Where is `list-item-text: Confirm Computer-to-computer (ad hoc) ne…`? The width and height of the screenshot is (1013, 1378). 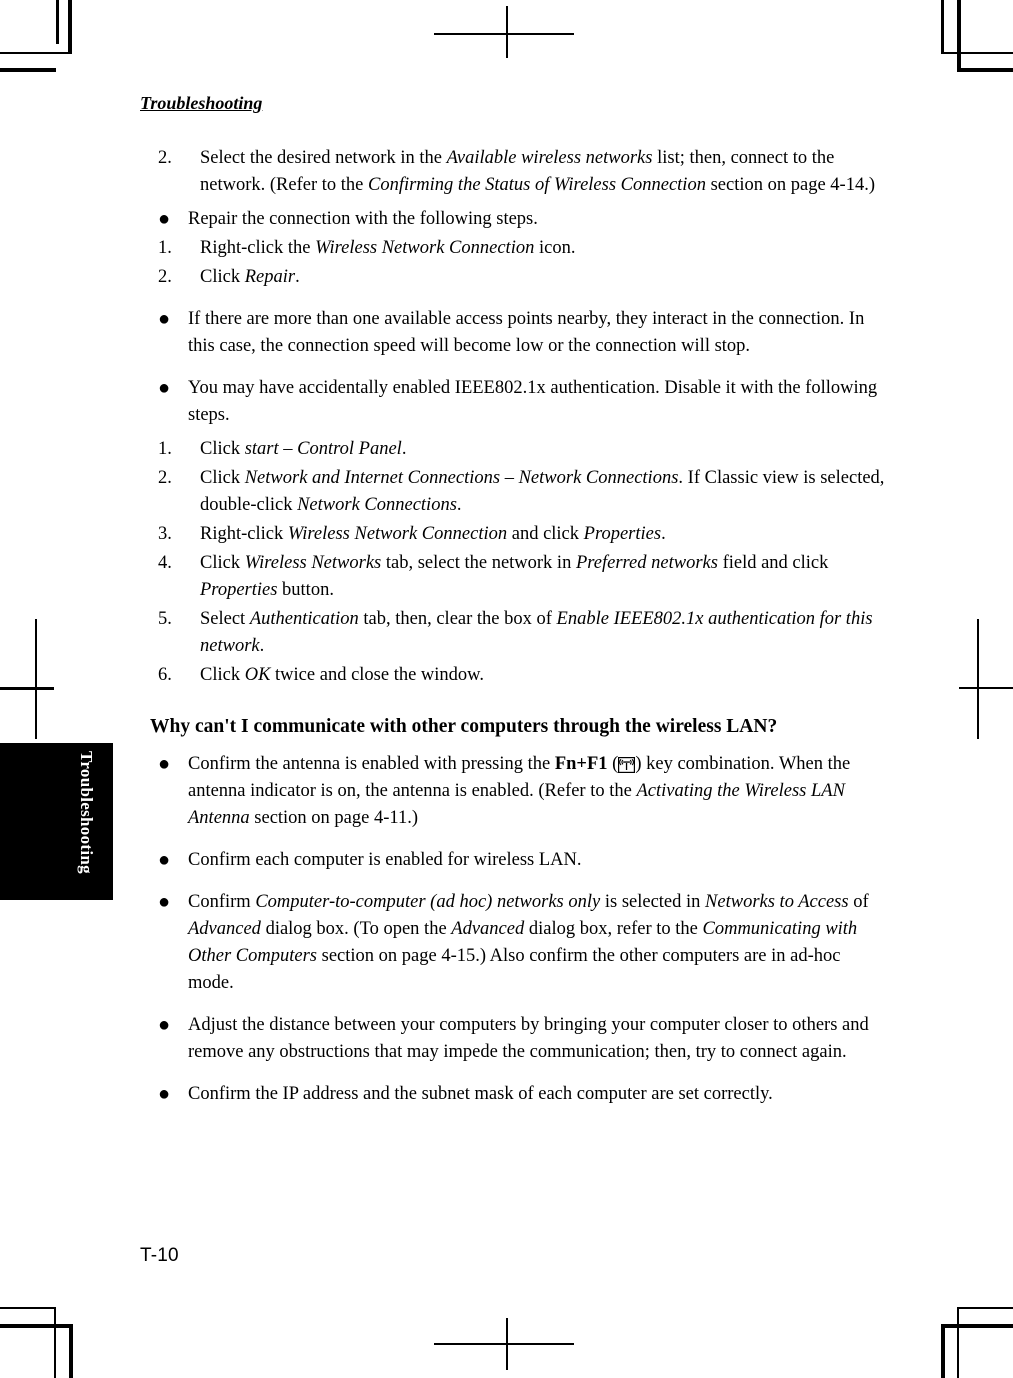
list-item-text: Confirm Computer-to-computer (ad hoc) ne… is located at coordinates (539, 943).